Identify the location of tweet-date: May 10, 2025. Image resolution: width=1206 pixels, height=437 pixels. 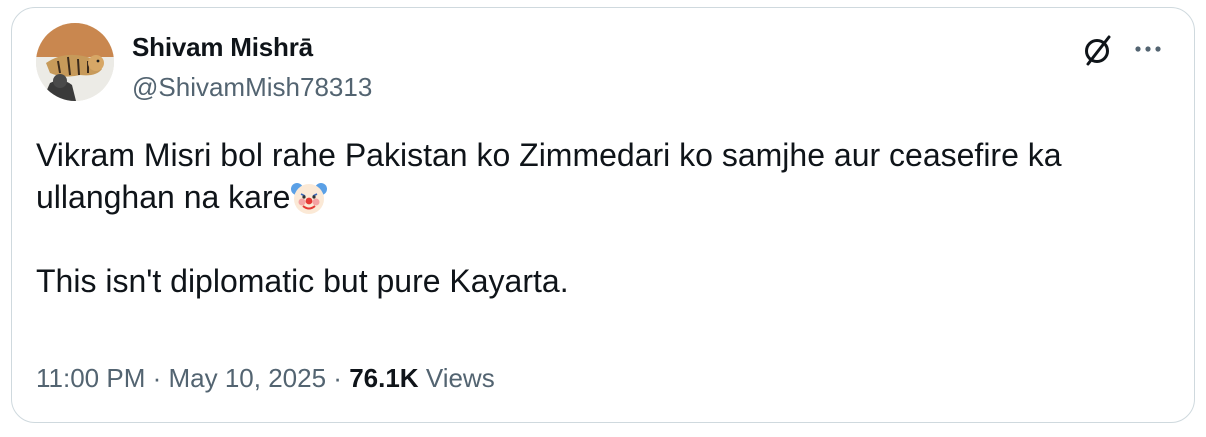
(248, 378).